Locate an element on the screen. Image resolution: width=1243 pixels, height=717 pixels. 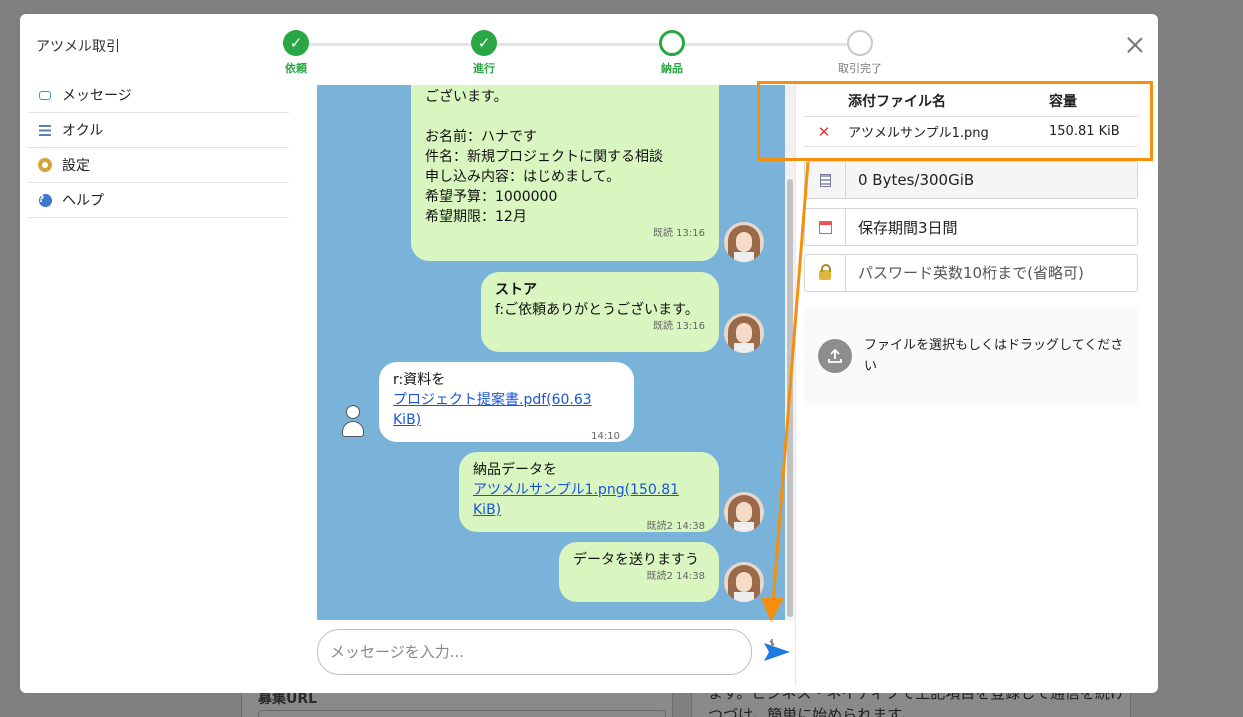
storage-usage: 0 Bytes/300GiB is located at coordinates (916, 180).